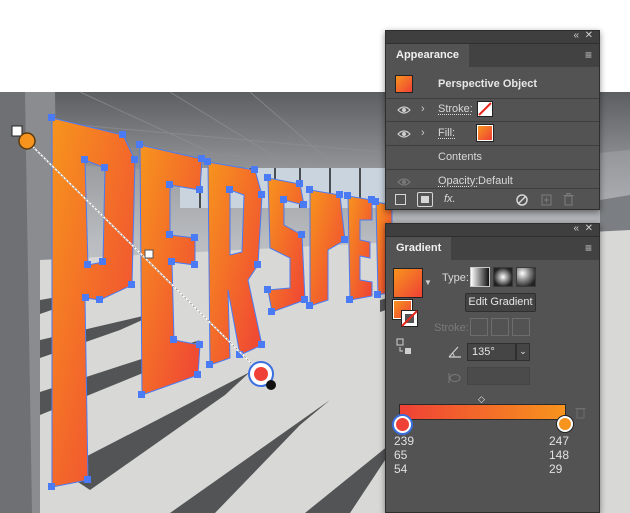 The image size is (630, 513). Describe the element at coordinates (455, 278) in the screenshot. I see `type-label: Type:` at that location.